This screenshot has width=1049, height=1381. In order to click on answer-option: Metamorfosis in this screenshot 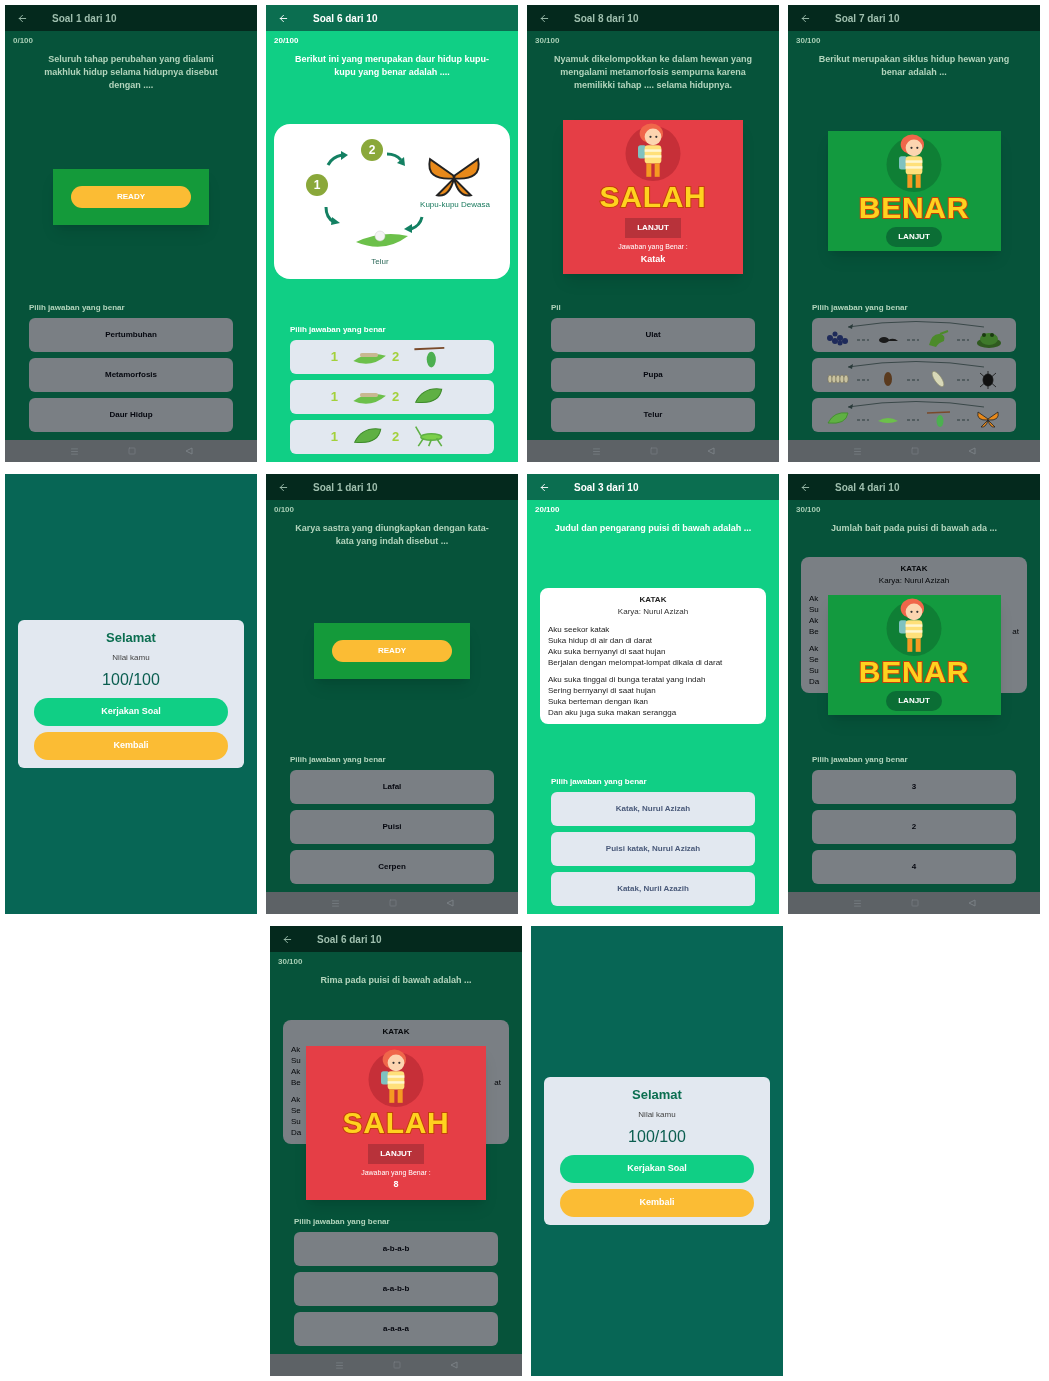, I will do `click(131, 375)`.